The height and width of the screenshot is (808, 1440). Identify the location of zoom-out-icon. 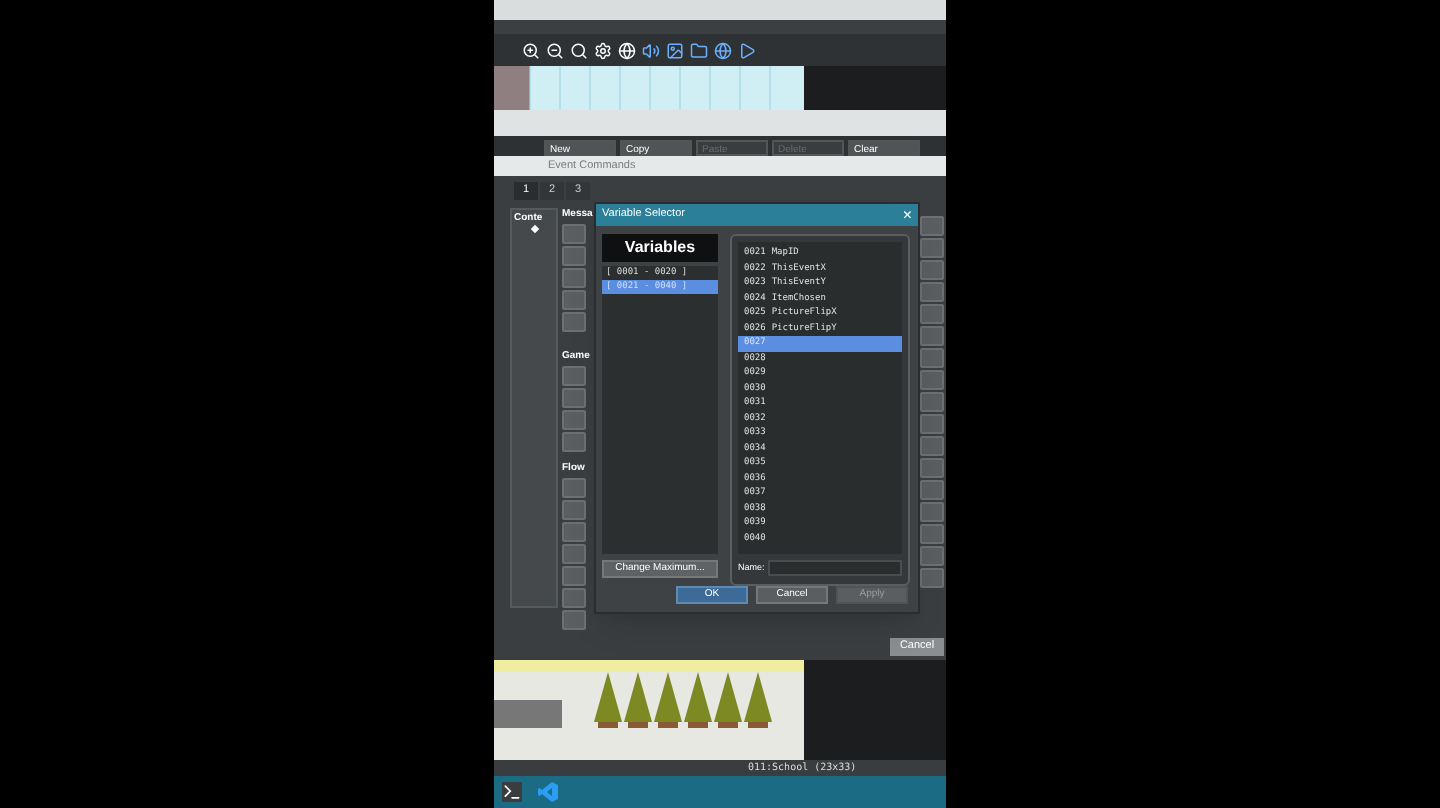
(555, 50).